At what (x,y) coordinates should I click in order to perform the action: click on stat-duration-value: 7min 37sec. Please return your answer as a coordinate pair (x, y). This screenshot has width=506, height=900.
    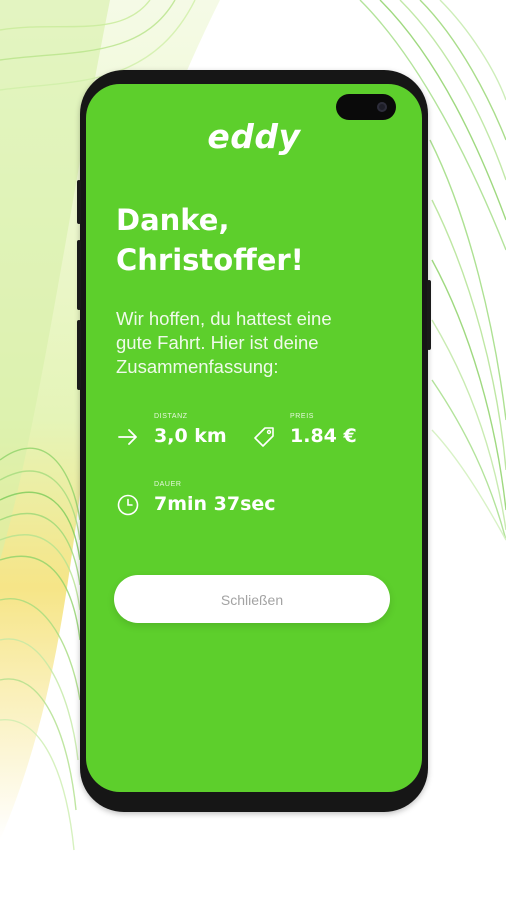
    Looking at the image, I should click on (215, 504).